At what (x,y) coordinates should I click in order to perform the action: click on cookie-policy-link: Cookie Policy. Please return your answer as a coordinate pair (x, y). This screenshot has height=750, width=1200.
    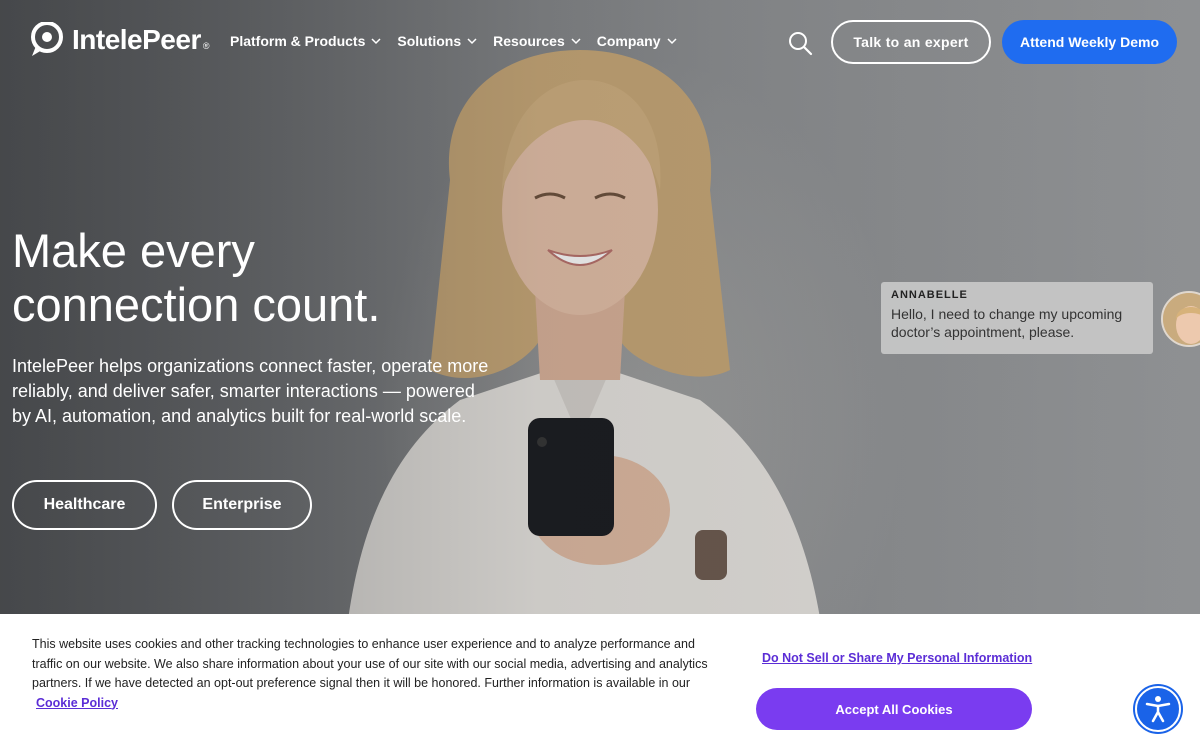
    Looking at the image, I should click on (77, 703).